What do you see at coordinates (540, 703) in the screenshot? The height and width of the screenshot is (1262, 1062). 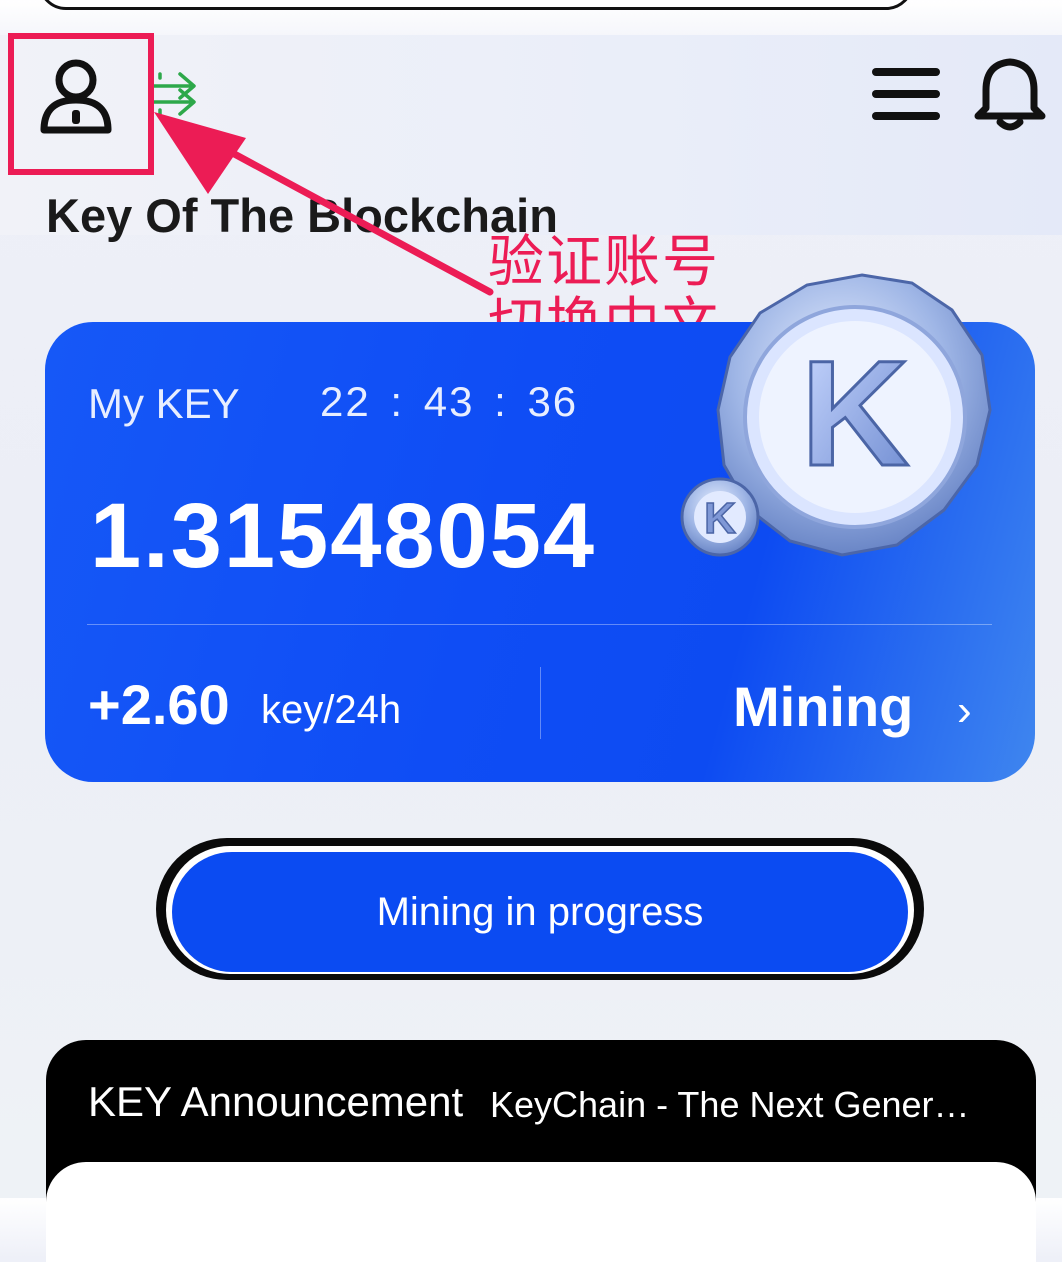 I see `card-vertical-divider` at bounding box center [540, 703].